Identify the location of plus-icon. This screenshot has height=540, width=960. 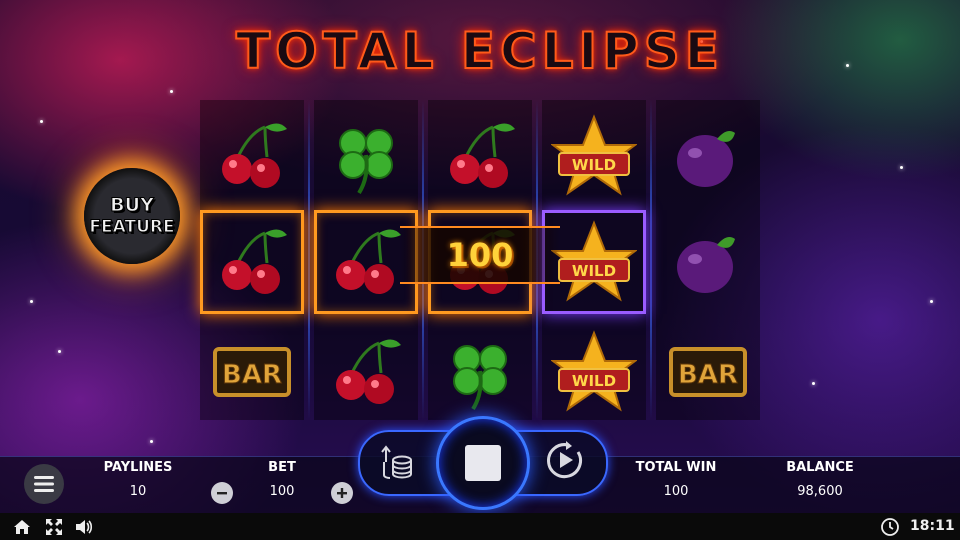
(342, 493).